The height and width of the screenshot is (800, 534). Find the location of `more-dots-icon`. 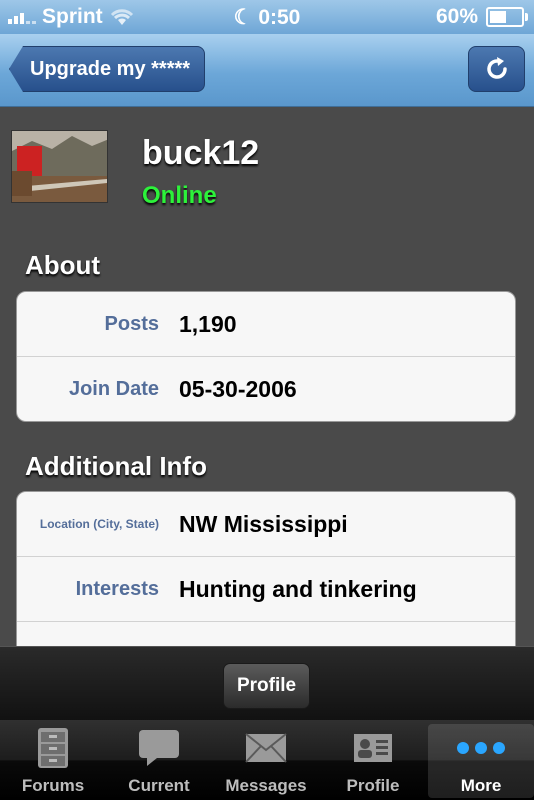

more-dots-icon is located at coordinates (481, 748).